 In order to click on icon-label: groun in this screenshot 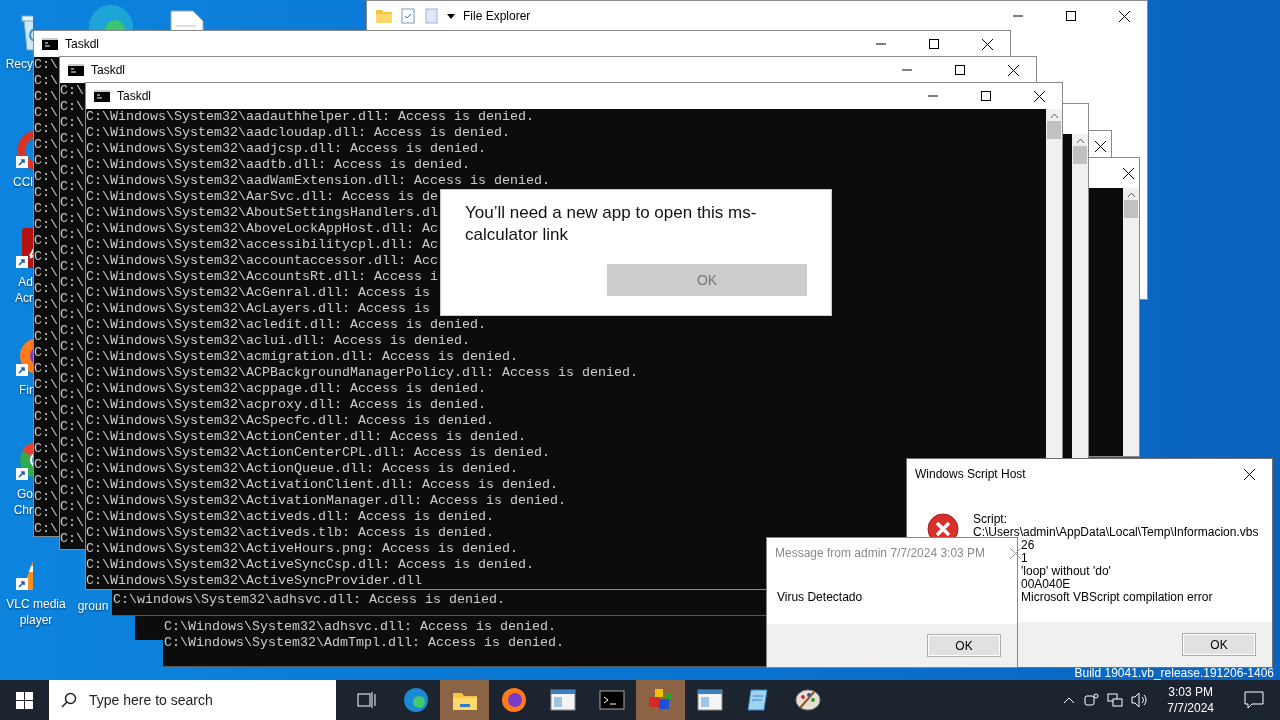, I will do `click(93, 606)`.